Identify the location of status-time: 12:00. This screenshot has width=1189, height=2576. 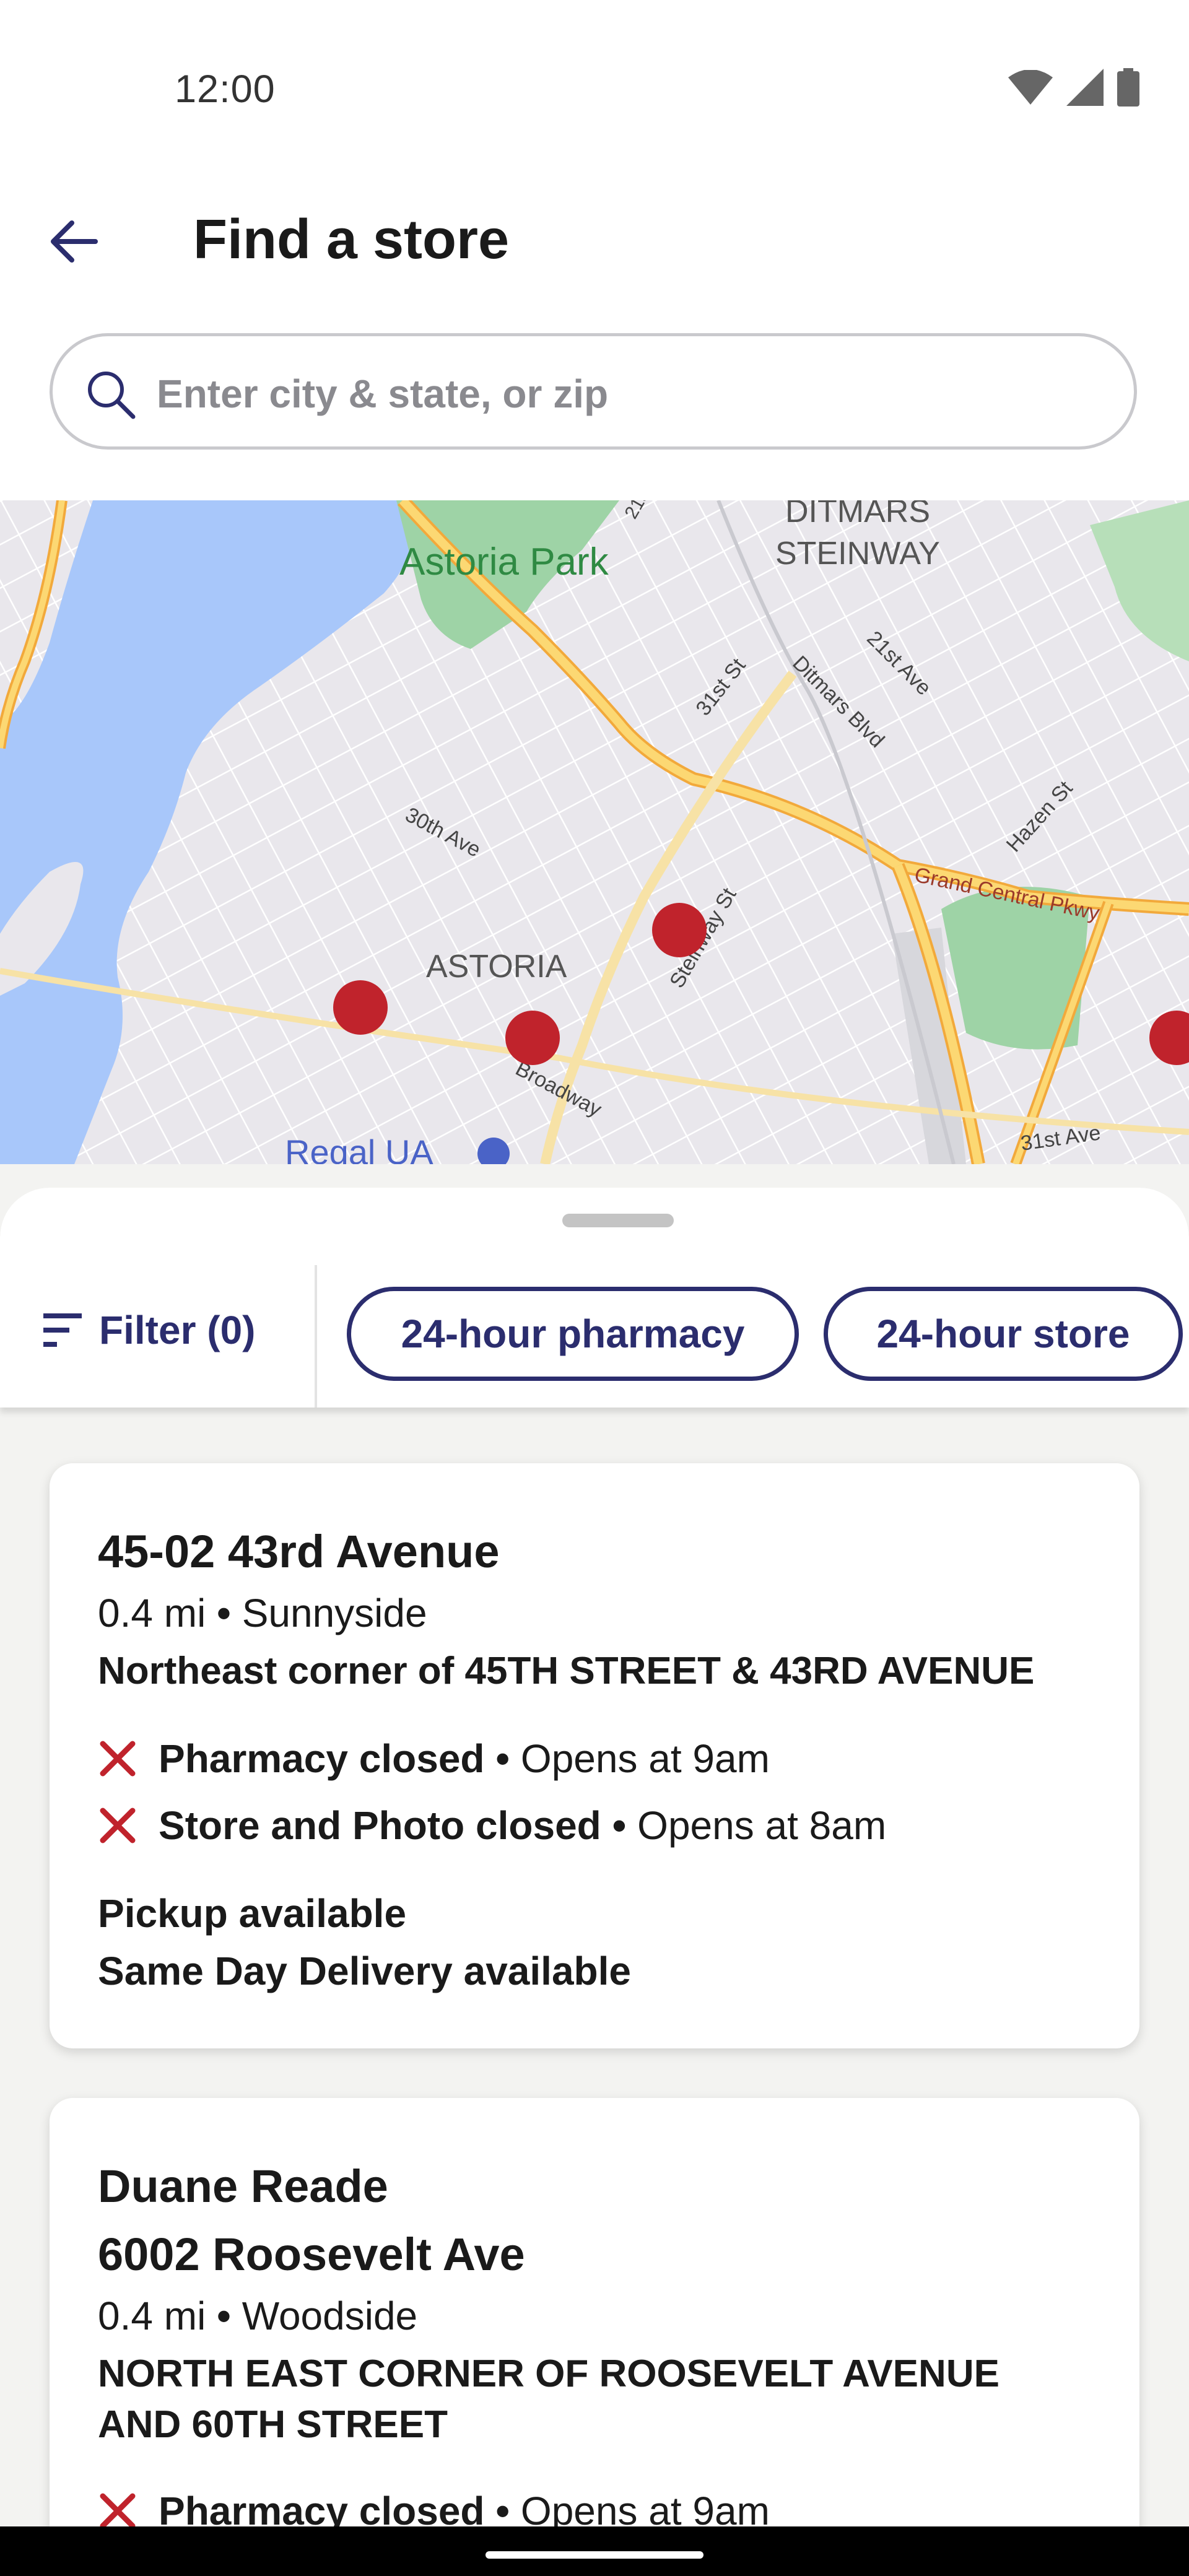
(225, 89).